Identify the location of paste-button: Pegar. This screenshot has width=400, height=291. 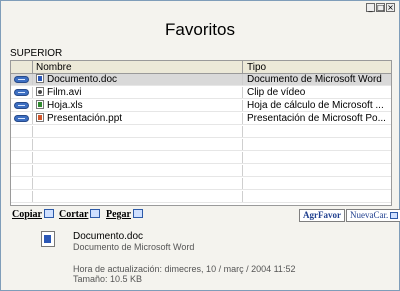
(124, 215).